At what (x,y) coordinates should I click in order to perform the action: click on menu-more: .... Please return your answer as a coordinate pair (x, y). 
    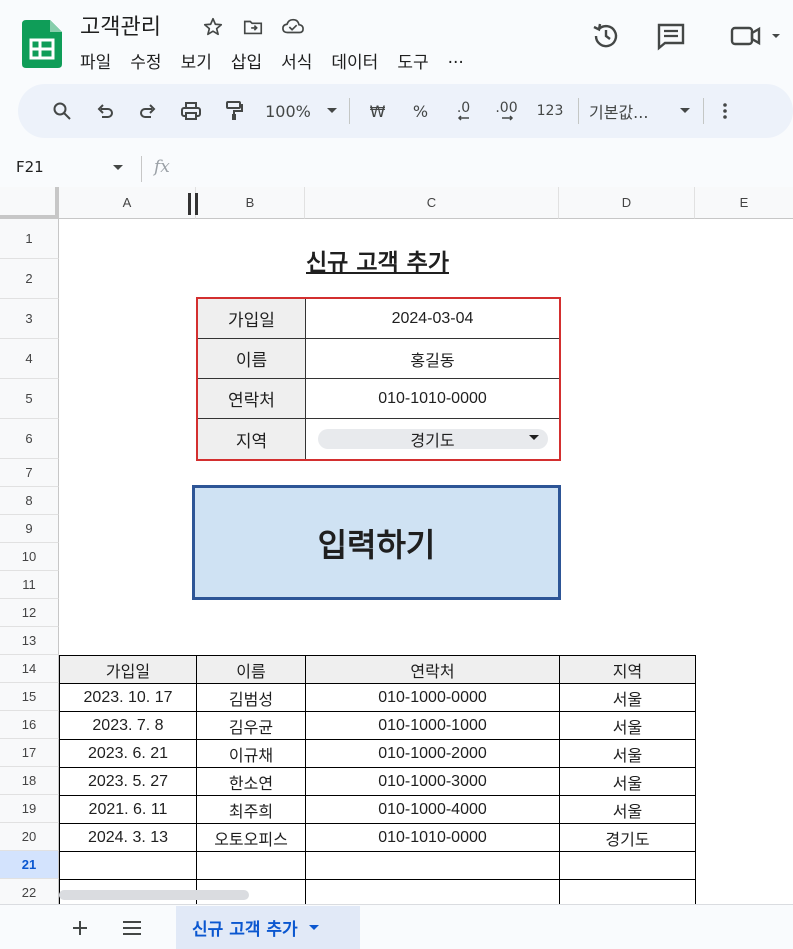
    Looking at the image, I should click on (456, 60).